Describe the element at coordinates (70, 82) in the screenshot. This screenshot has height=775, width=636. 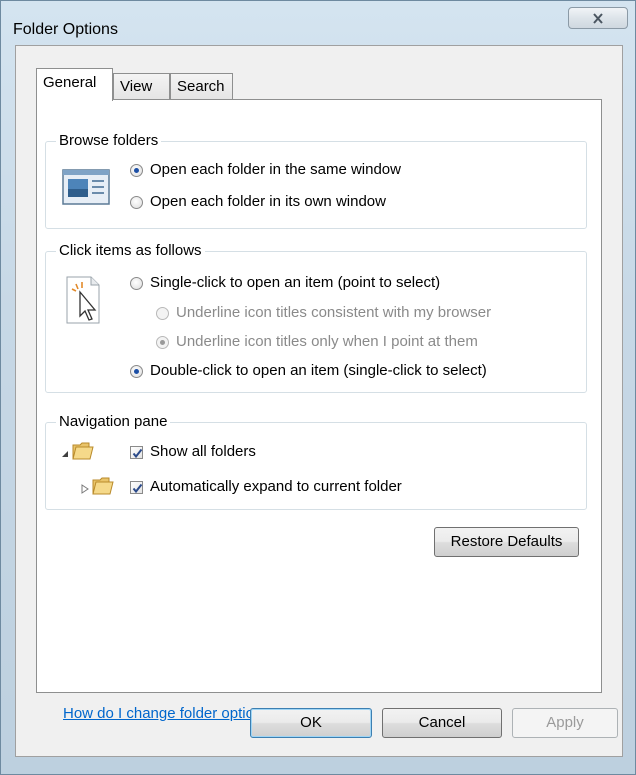
I see `tab-general-label: General` at that location.